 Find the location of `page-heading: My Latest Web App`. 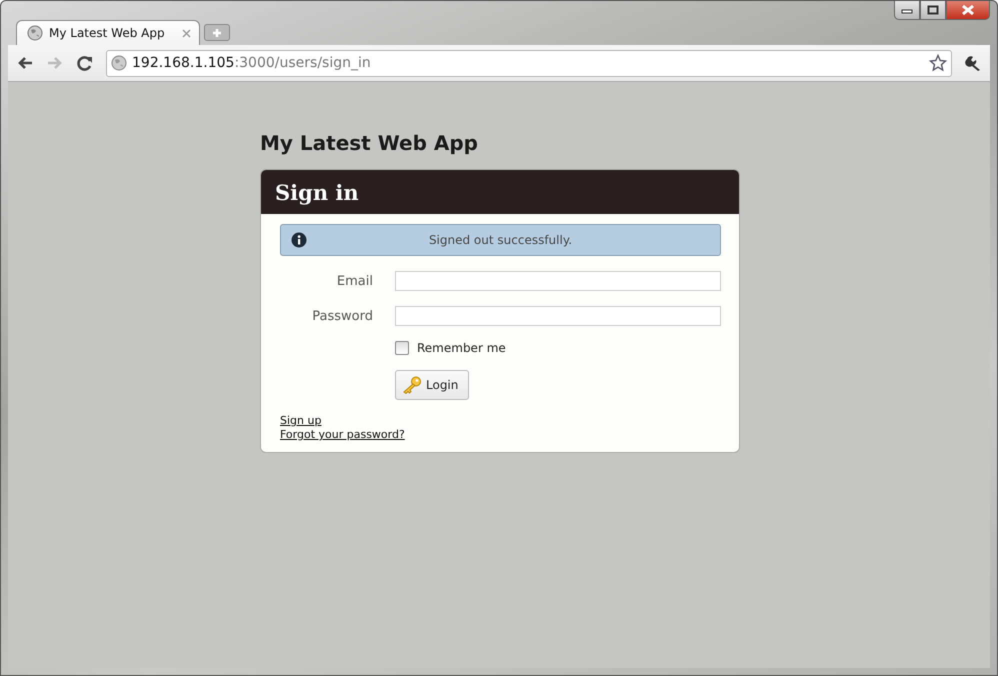

page-heading: My Latest Web App is located at coordinates (369, 143).